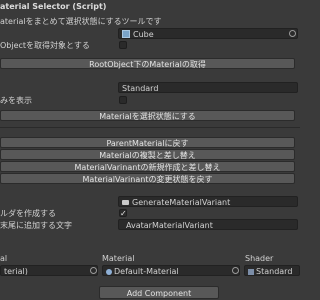 The image size is (320, 300). I want to click on output-folder-field: GenerateMaterialVariant, so click(208, 201).